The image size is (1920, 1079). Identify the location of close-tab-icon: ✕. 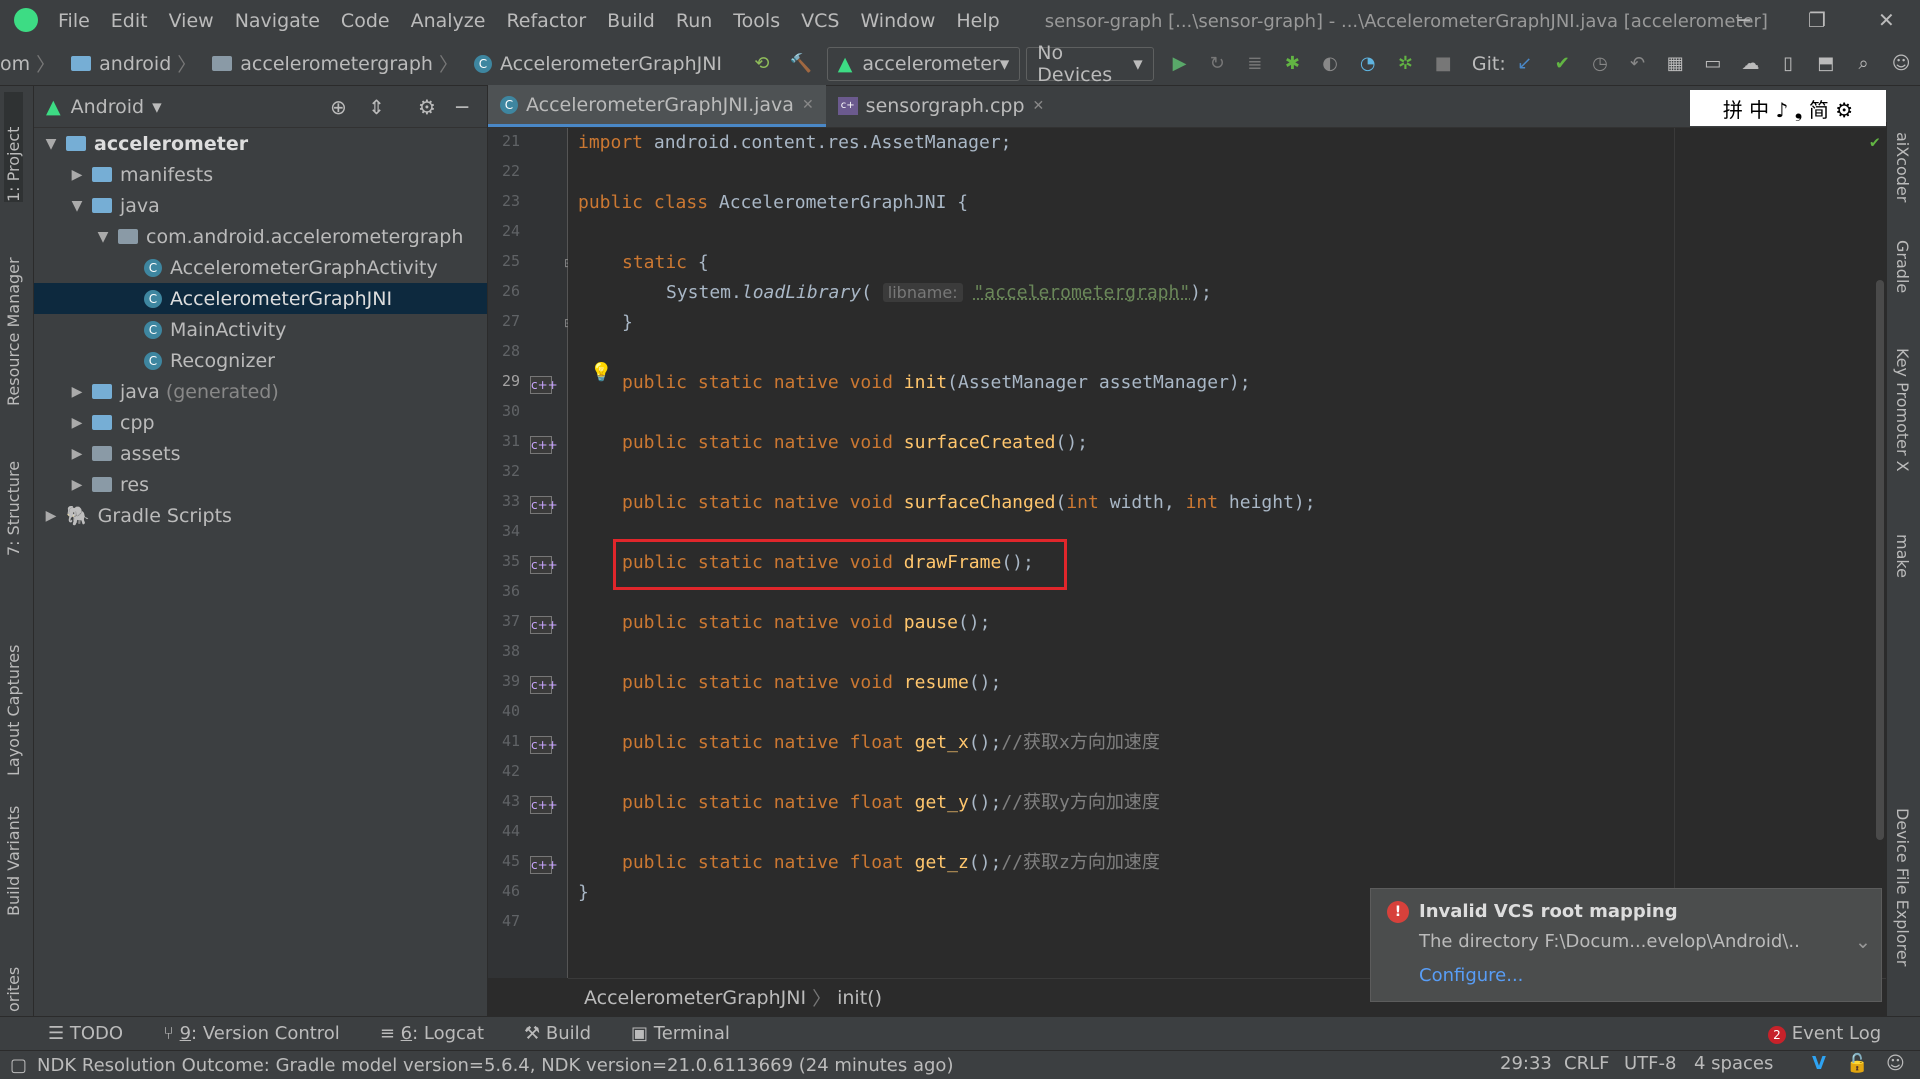
(1039, 106).